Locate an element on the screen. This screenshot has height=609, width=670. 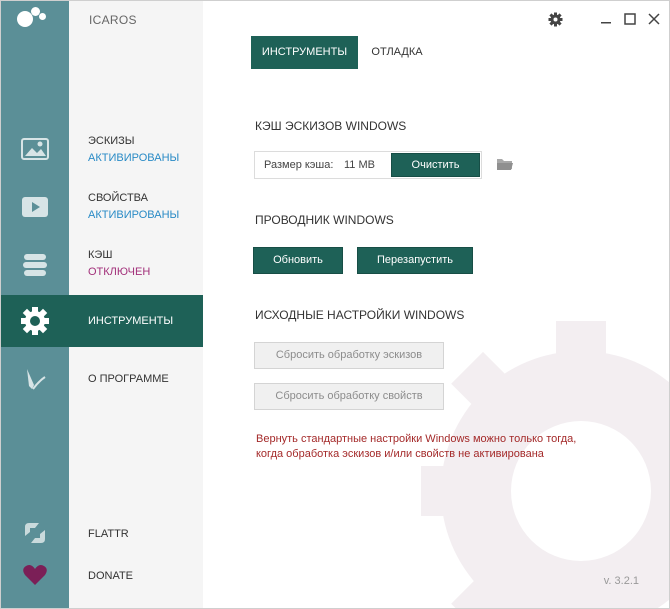
nav-item-about: О ПРОГРАММЕ is located at coordinates (136, 379).